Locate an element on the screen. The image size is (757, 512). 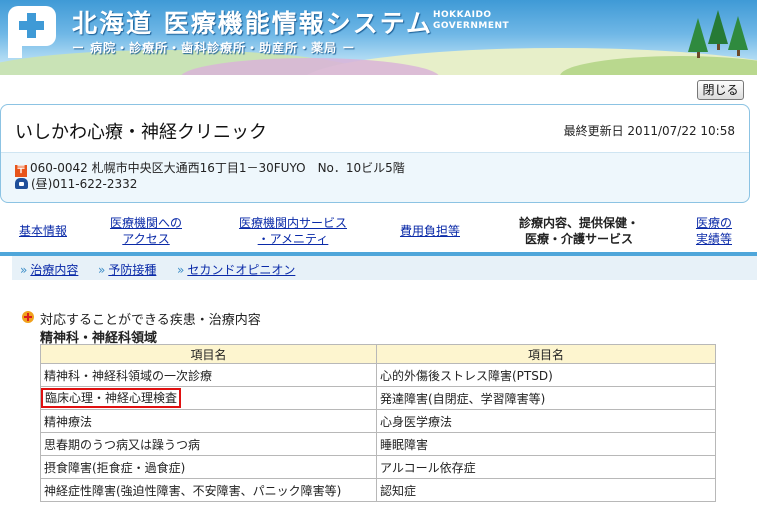
subnav-vaccination: » 予防接種 is located at coordinates (127, 269).